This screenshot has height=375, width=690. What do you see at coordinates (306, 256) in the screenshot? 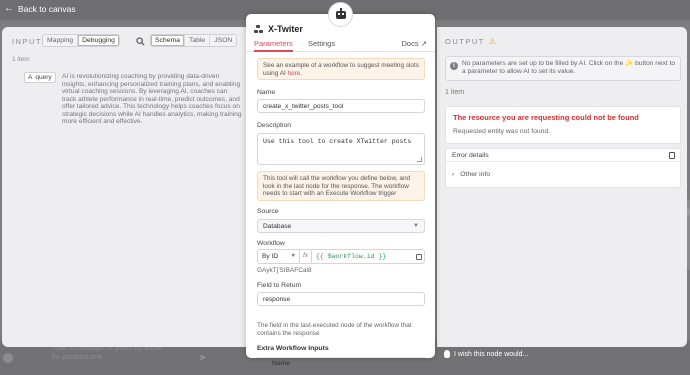
I see `expression-icon: fx` at bounding box center [306, 256].